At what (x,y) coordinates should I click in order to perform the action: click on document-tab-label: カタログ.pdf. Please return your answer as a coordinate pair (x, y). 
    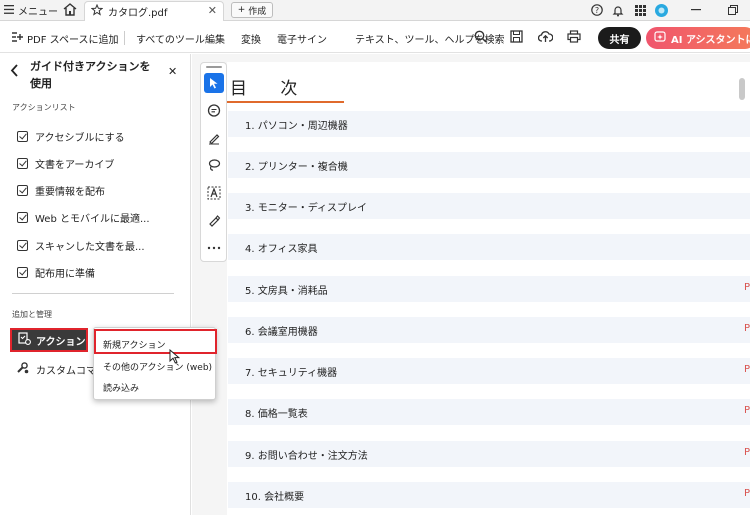
    Looking at the image, I should click on (138, 13).